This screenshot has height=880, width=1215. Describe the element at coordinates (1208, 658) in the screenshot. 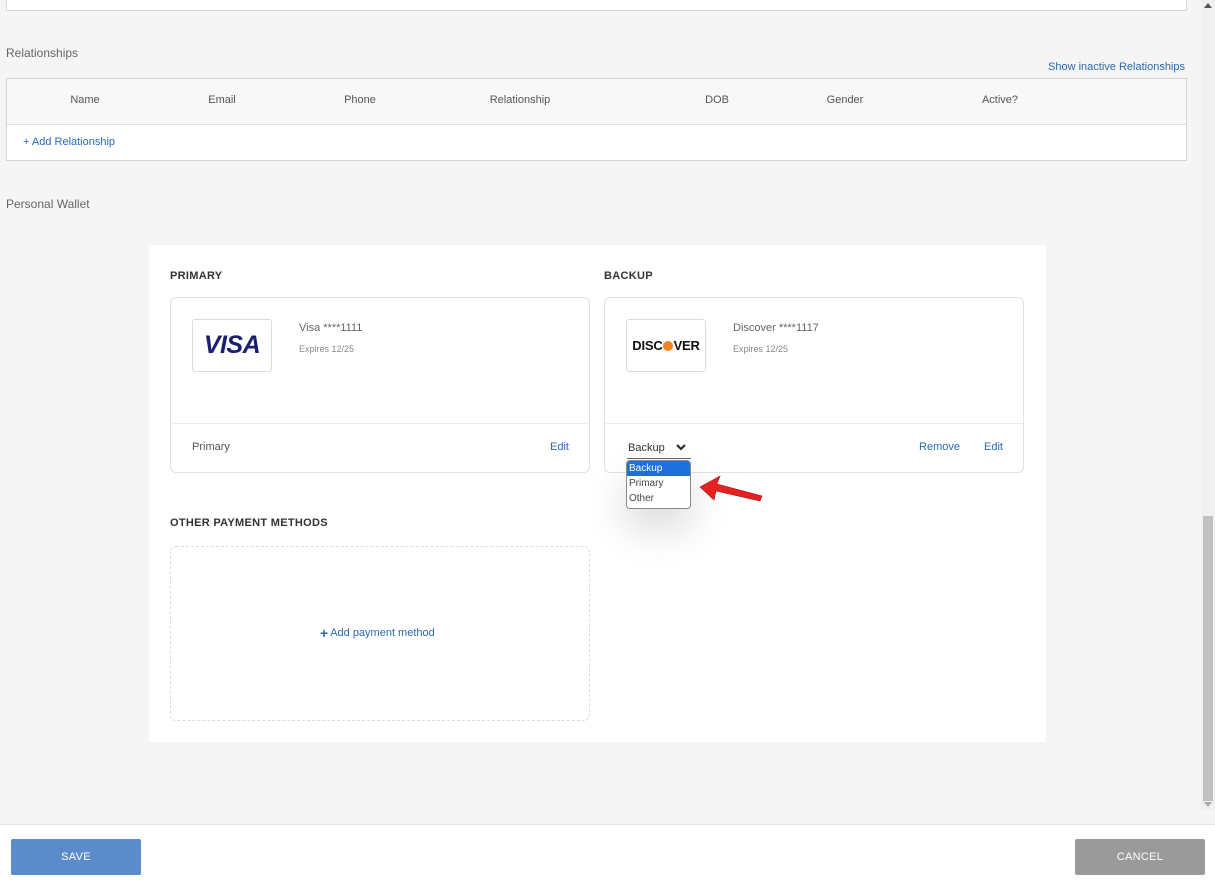

I see `scrollbar-thumb` at that location.